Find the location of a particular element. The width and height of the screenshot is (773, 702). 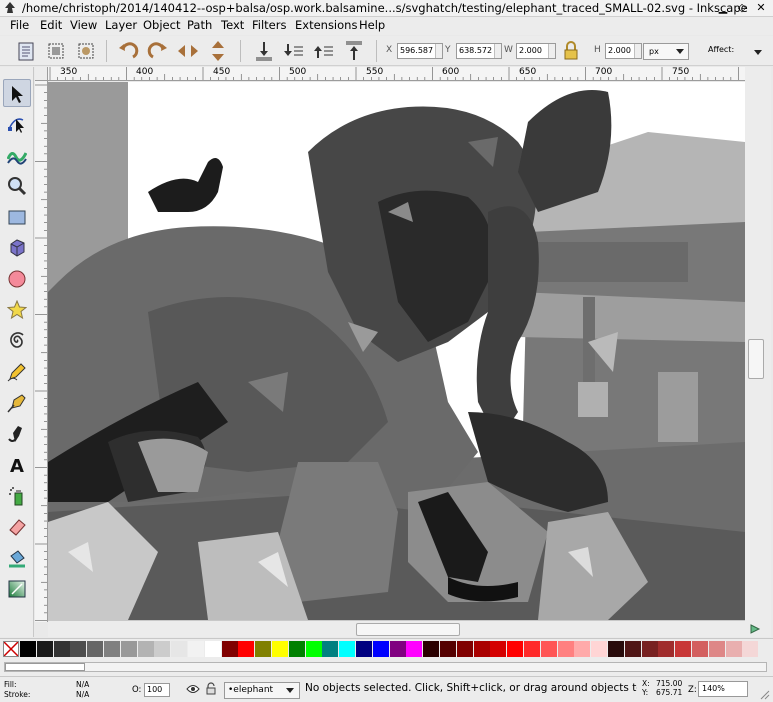

affect-dropdown-icon is located at coordinates (758, 52).